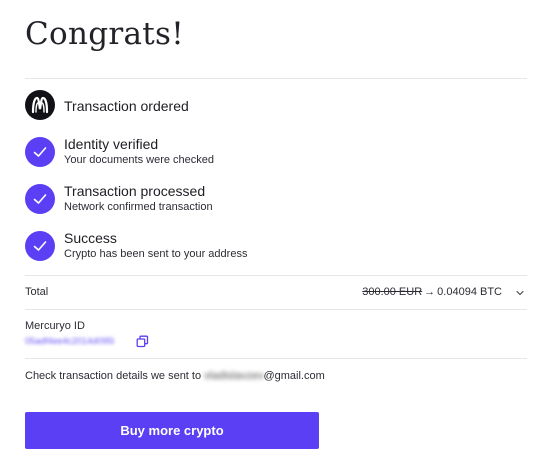 The height and width of the screenshot is (473, 539). What do you see at coordinates (105, 34) in the screenshot?
I see `page-title: Congrats!` at bounding box center [105, 34].